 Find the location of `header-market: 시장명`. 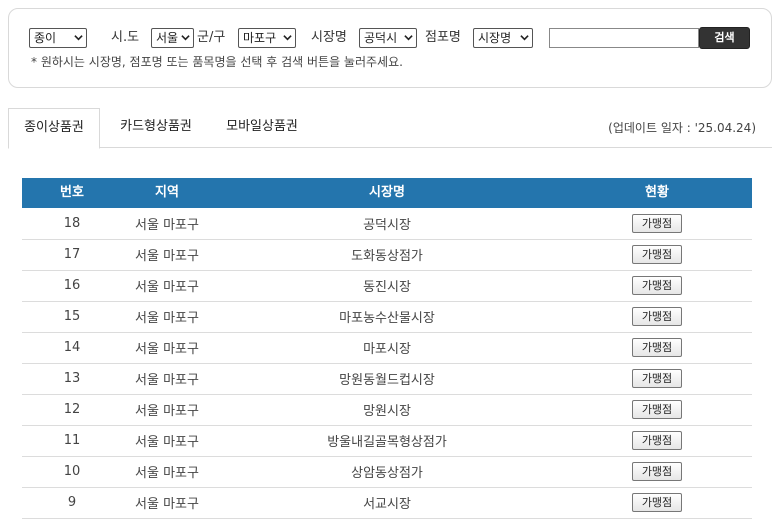

header-market: 시장명 is located at coordinates (387, 193).